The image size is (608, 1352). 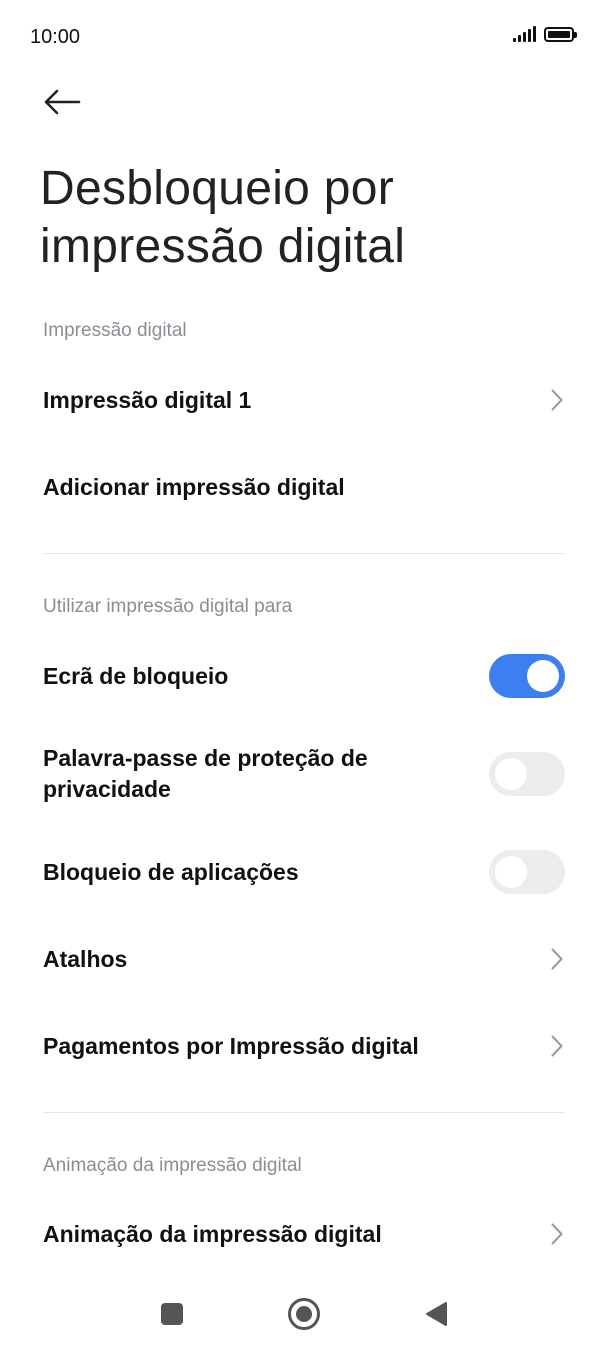 I want to click on section-header-fingerprint: Impressão digital, so click(x=115, y=330).